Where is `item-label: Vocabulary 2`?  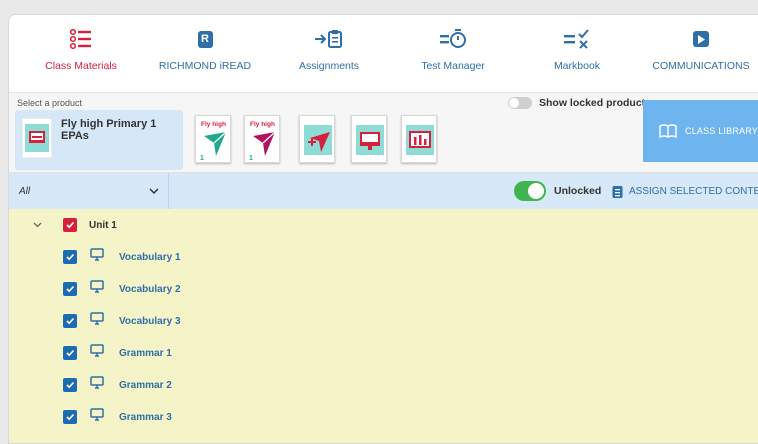 item-label: Vocabulary 2 is located at coordinates (150, 289).